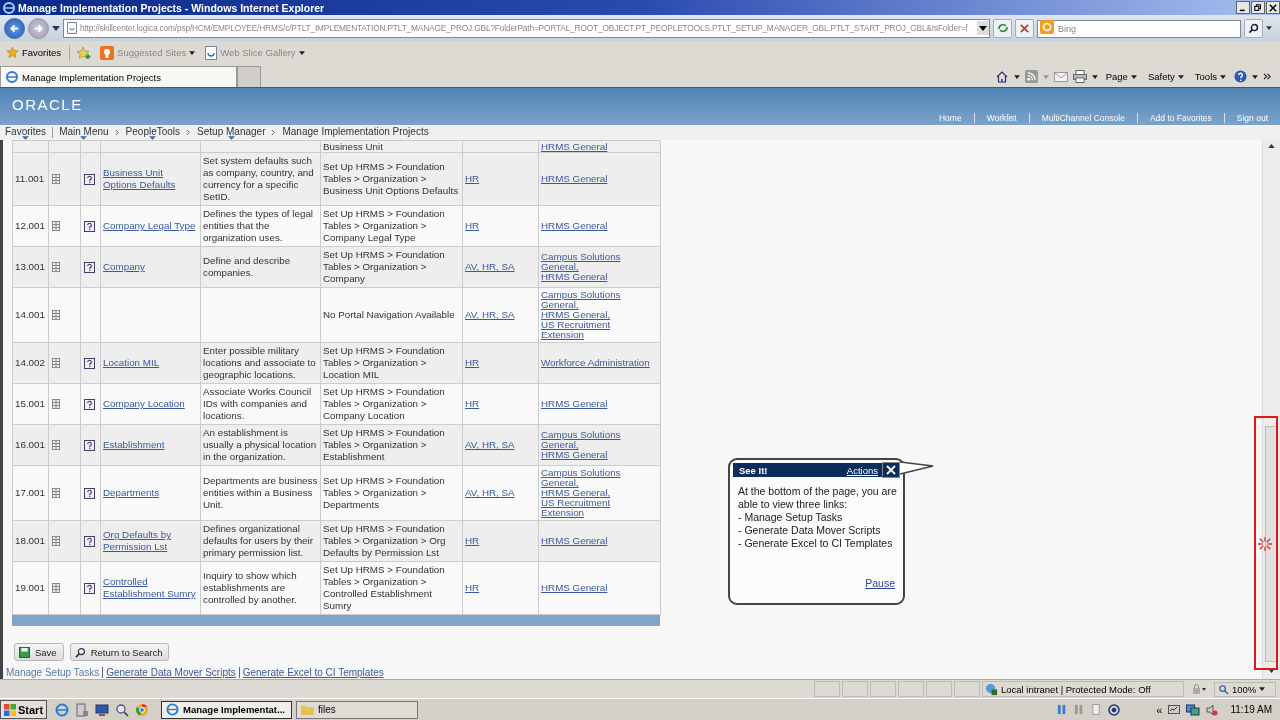  I want to click on stop-button, so click(1024, 28).